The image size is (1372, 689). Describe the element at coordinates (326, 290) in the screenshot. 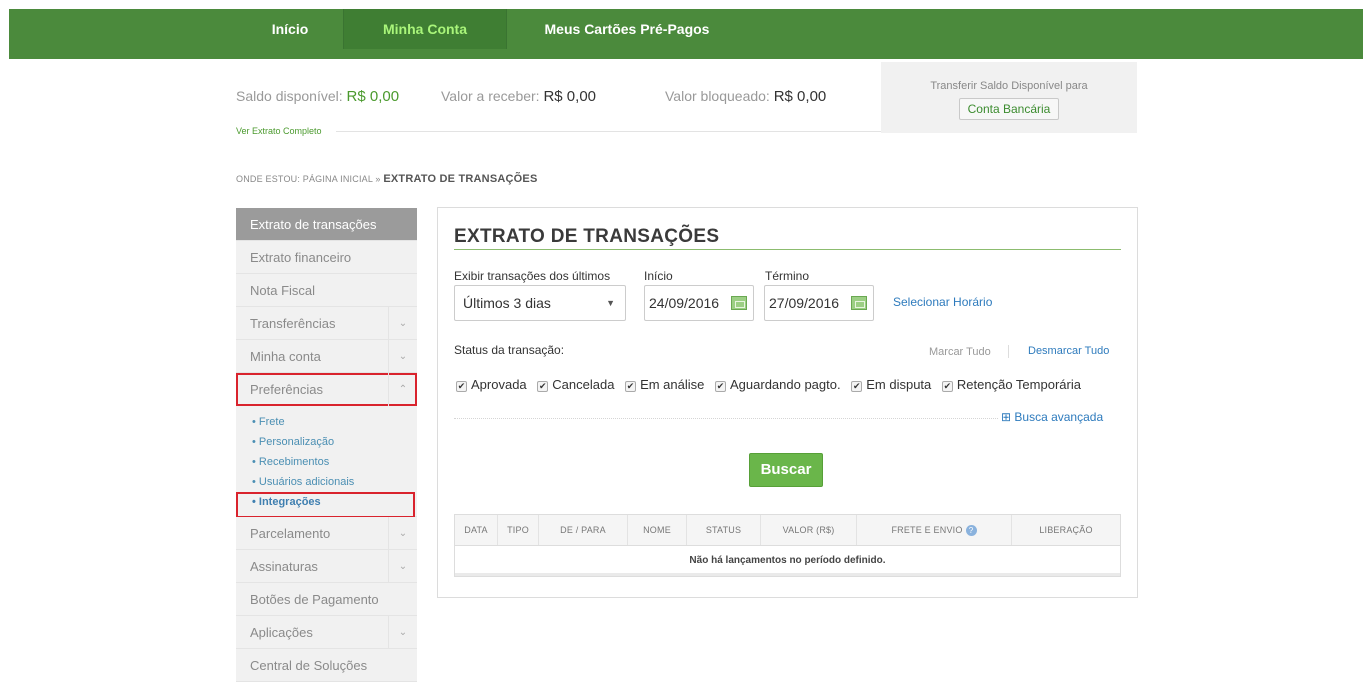

I see `sidebar-item-nota-fiscal: Nota Fiscal` at that location.